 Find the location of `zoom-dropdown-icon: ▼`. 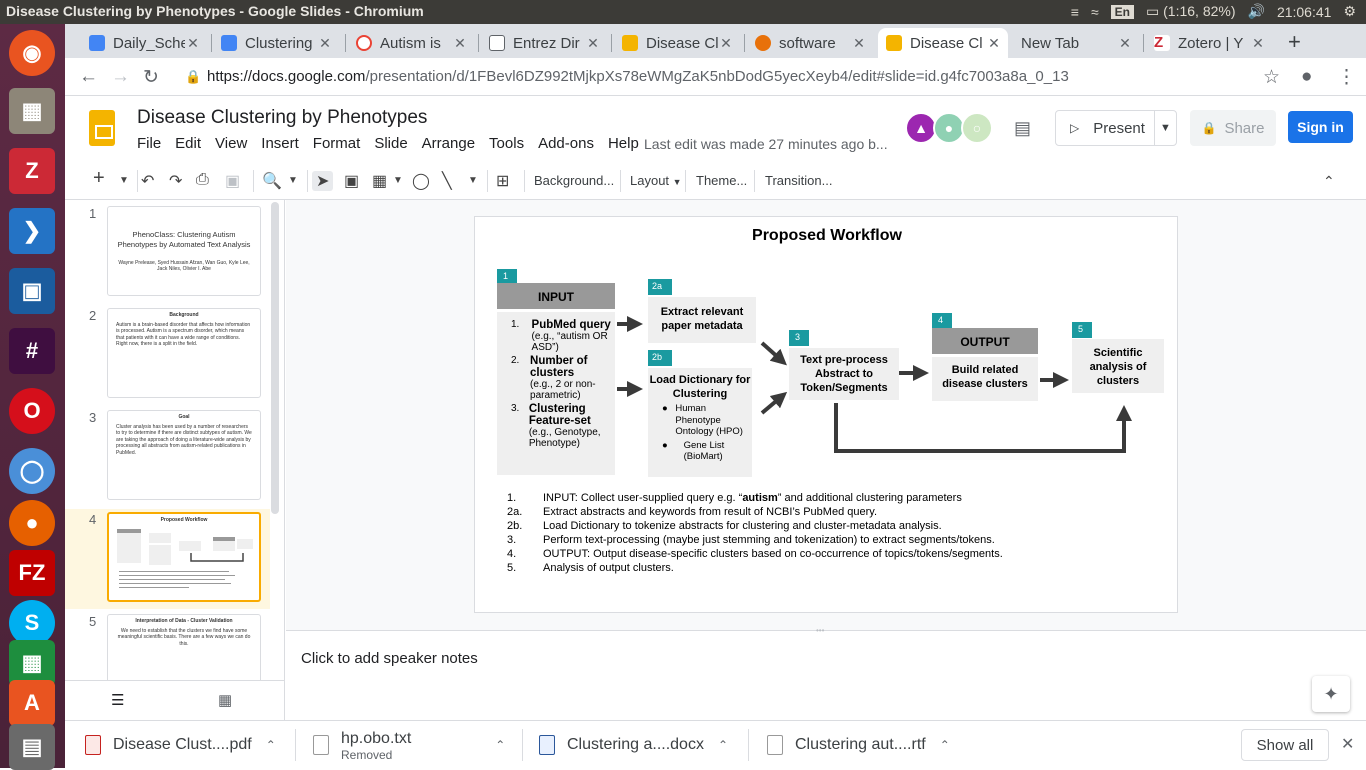

zoom-dropdown-icon: ▼ is located at coordinates (293, 180).